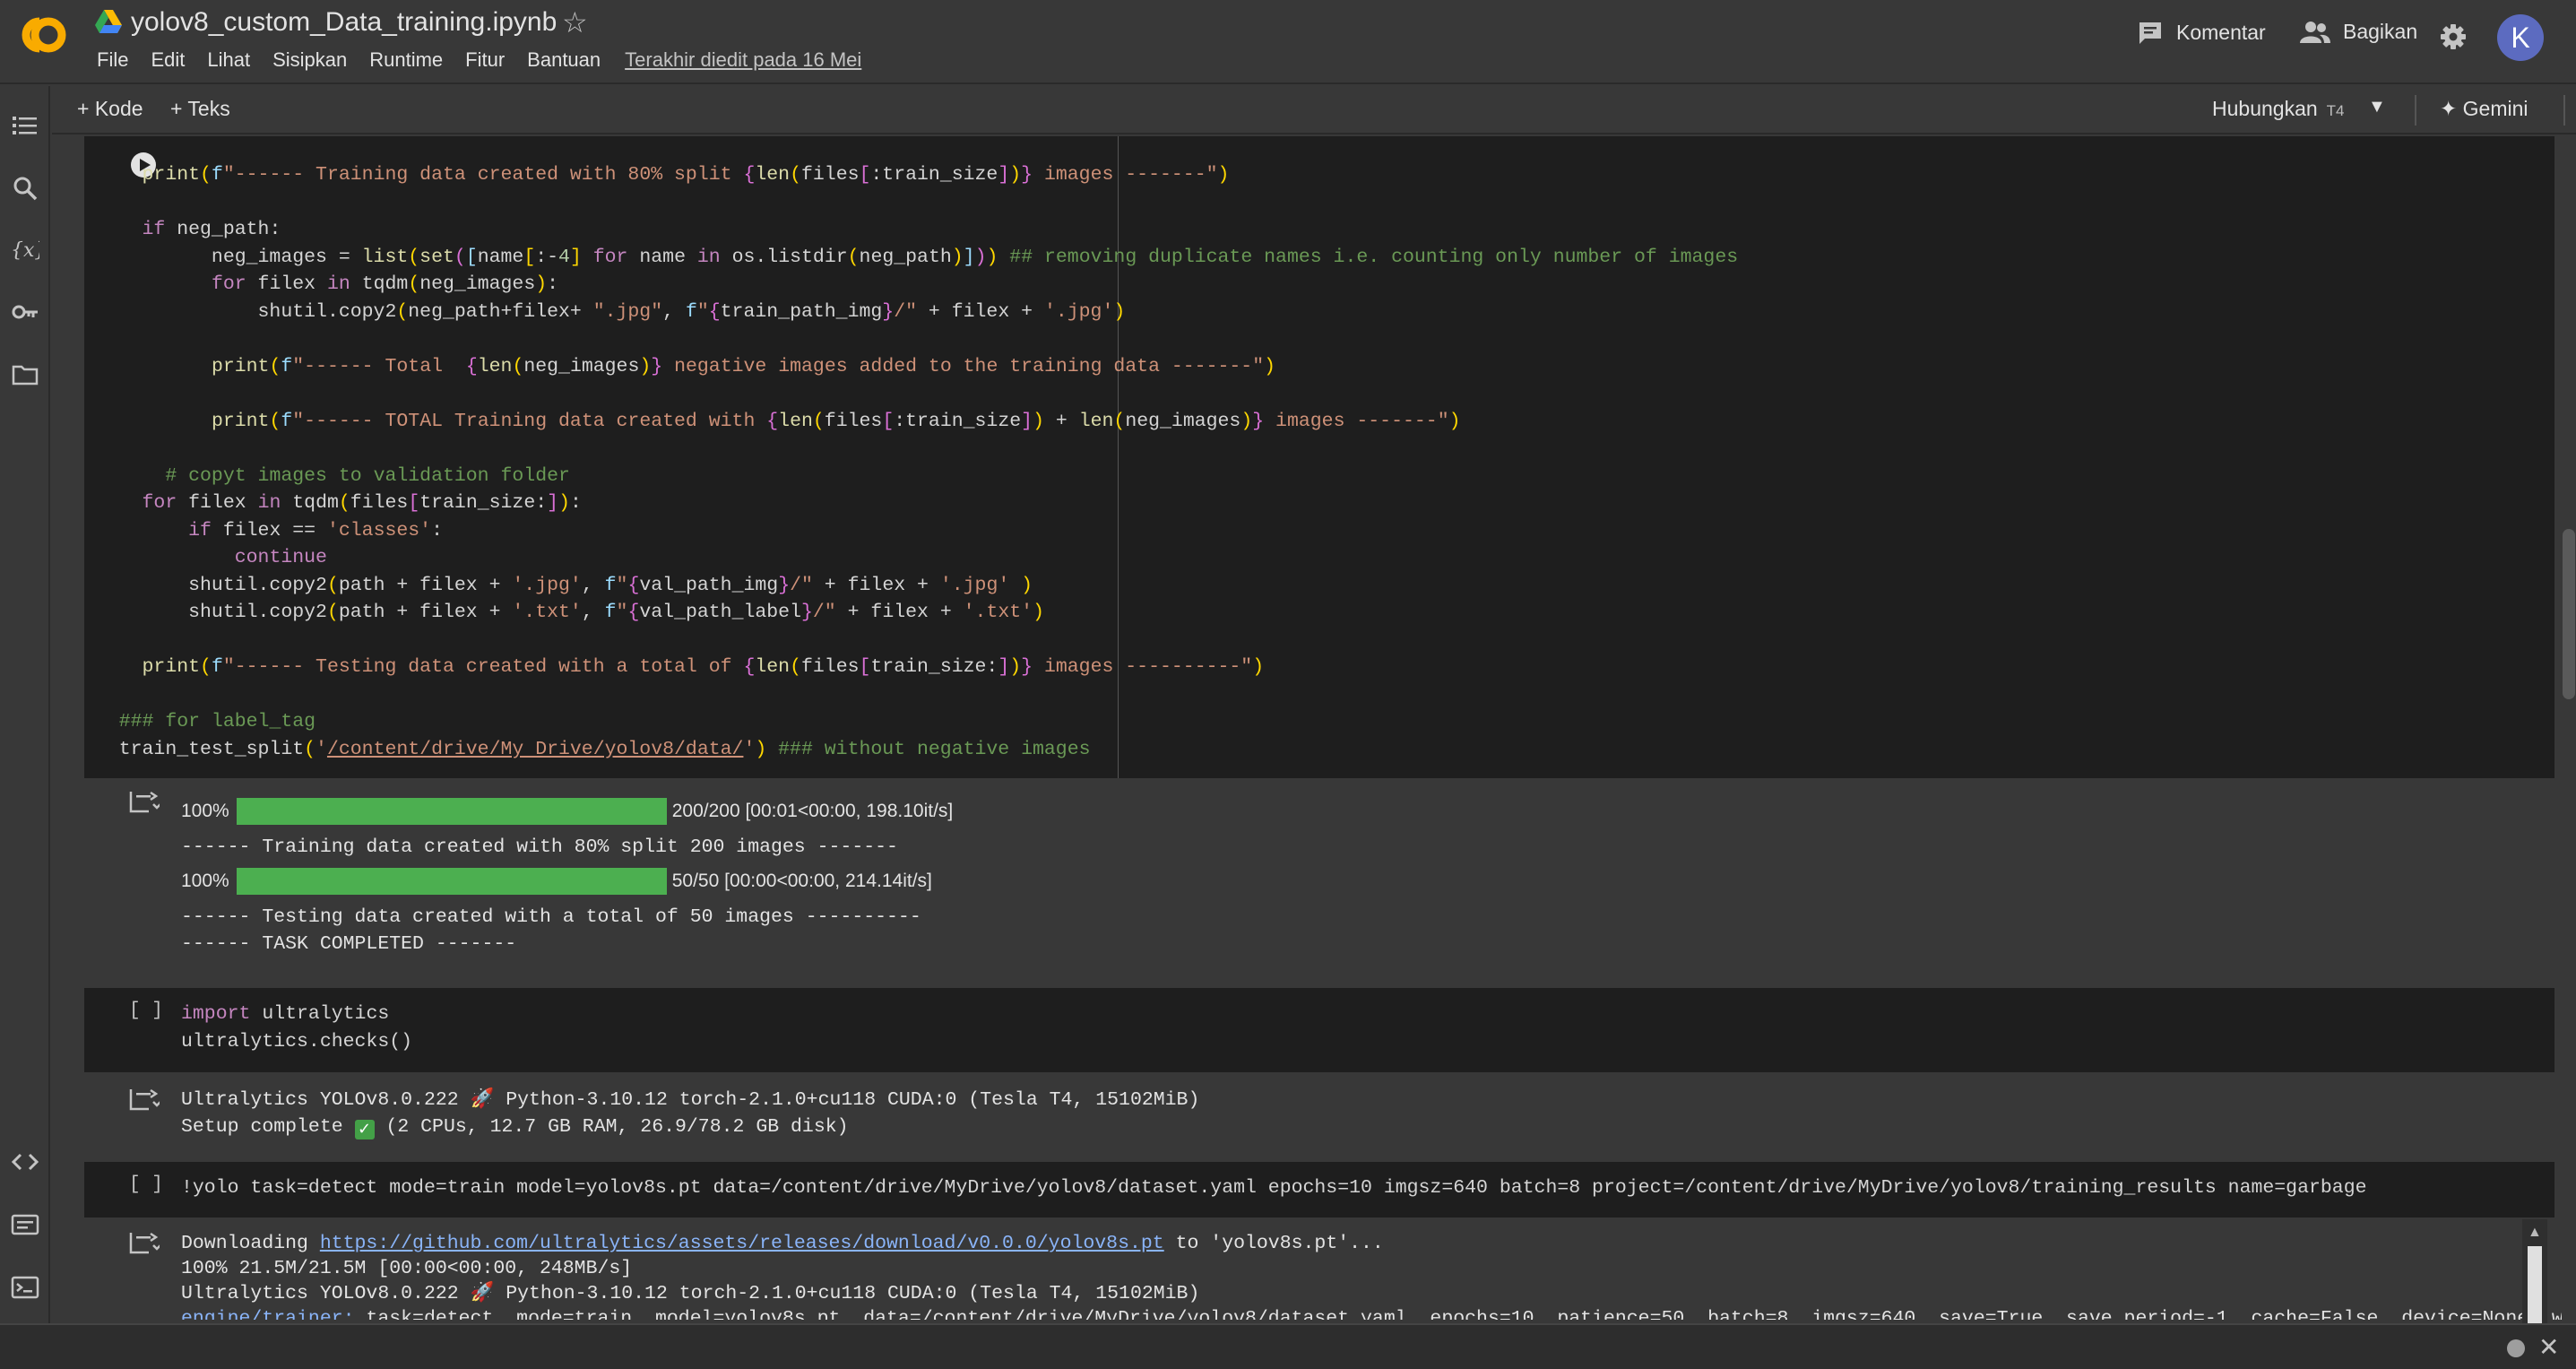 The image size is (2576, 1369). Describe the element at coordinates (2535, 1284) in the screenshot. I see `output-scrollbar-thumb` at that location.